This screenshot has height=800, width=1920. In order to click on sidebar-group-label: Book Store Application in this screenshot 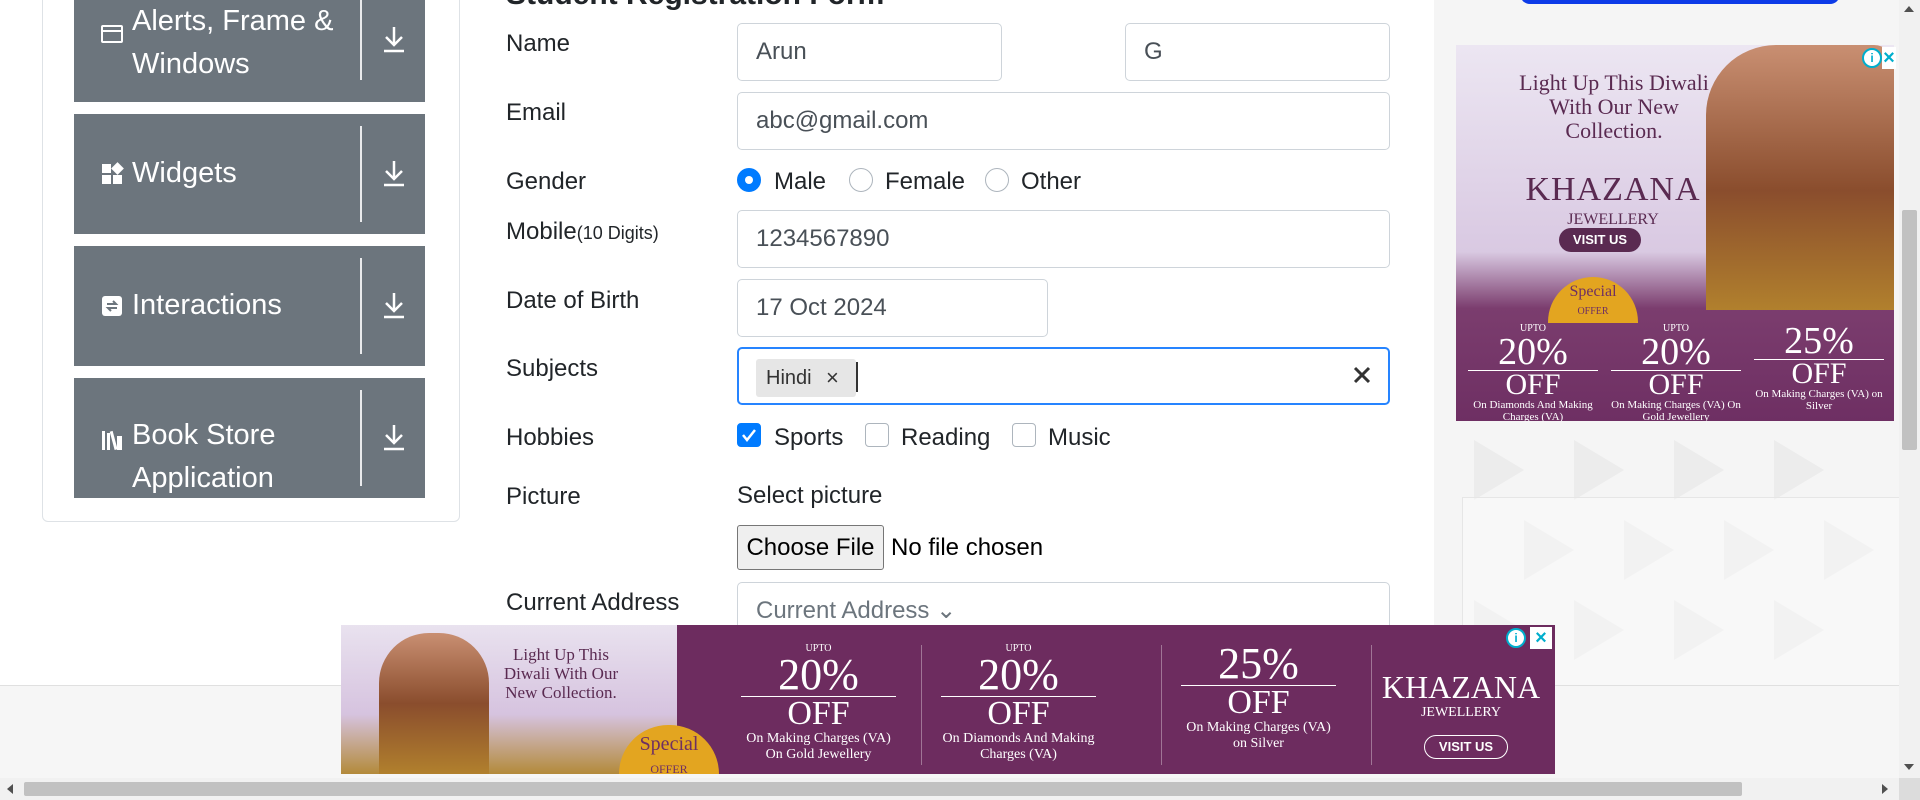, I will do `click(204, 456)`.